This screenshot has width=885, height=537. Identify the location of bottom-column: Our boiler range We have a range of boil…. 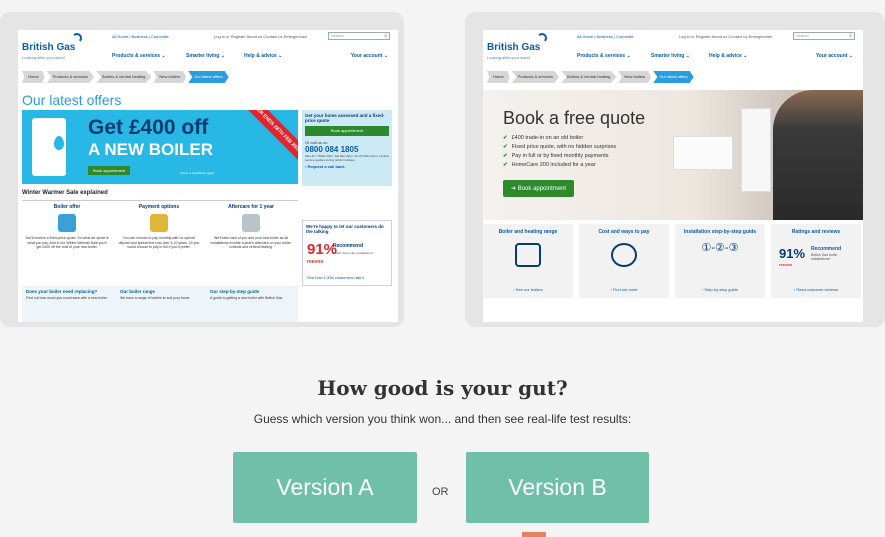
(164, 295).